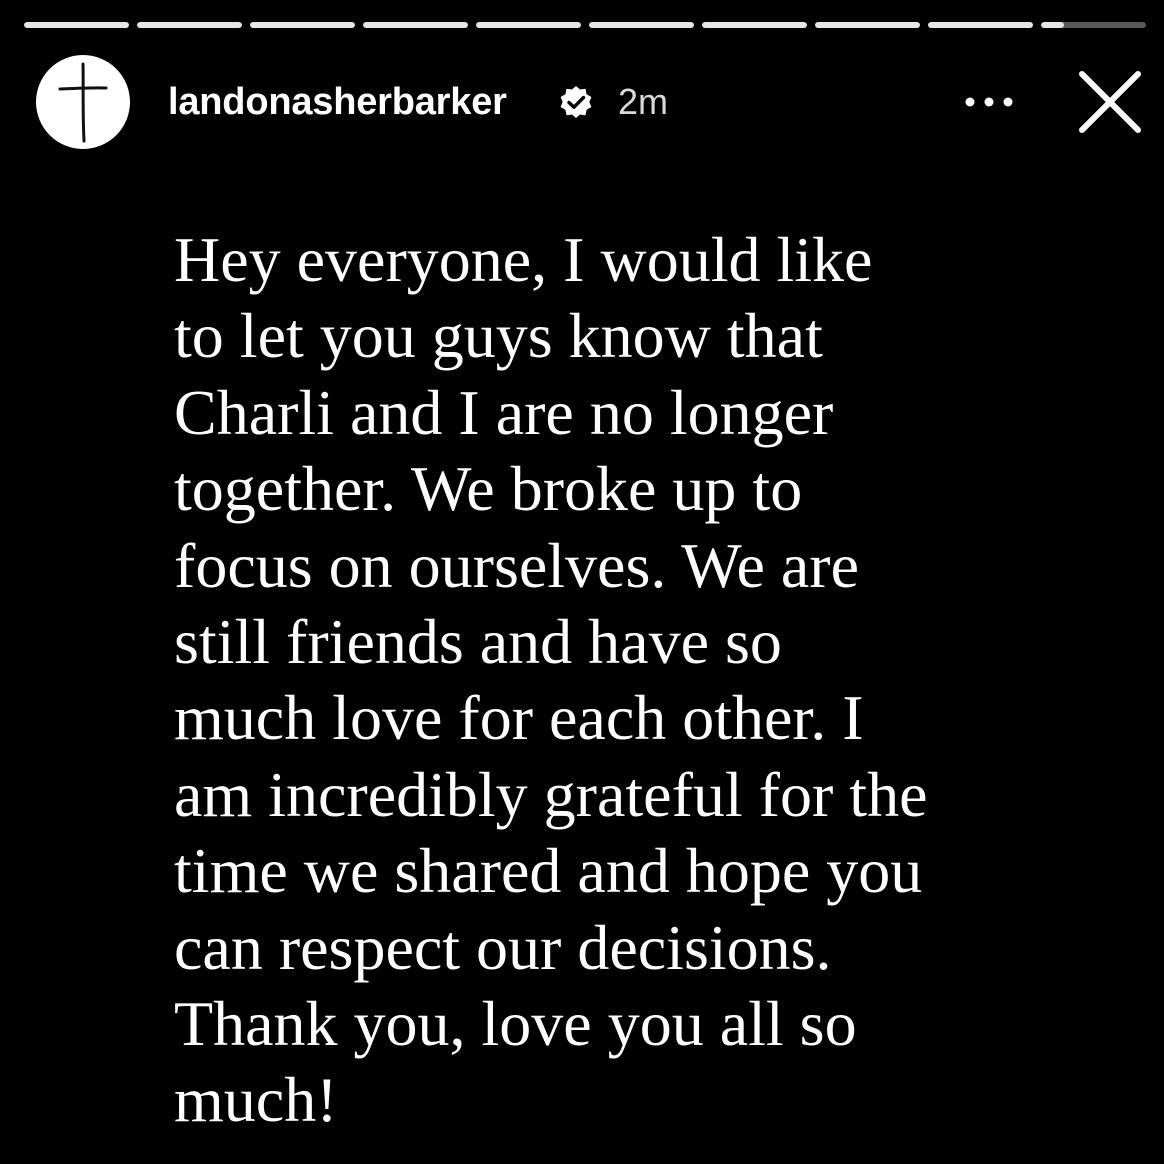 Image resolution: width=1164 pixels, height=1164 pixels. Describe the element at coordinates (478, 642) in the screenshot. I see `message-line: still friends and have so` at that location.